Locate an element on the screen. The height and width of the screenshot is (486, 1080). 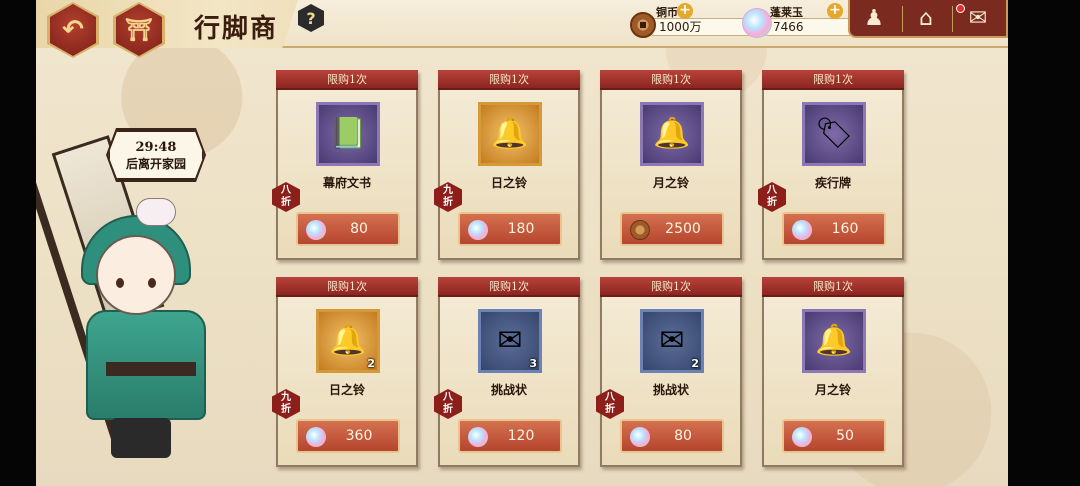
speech-bubble: 29:48 后离开家园 is located at coordinates (156, 155).